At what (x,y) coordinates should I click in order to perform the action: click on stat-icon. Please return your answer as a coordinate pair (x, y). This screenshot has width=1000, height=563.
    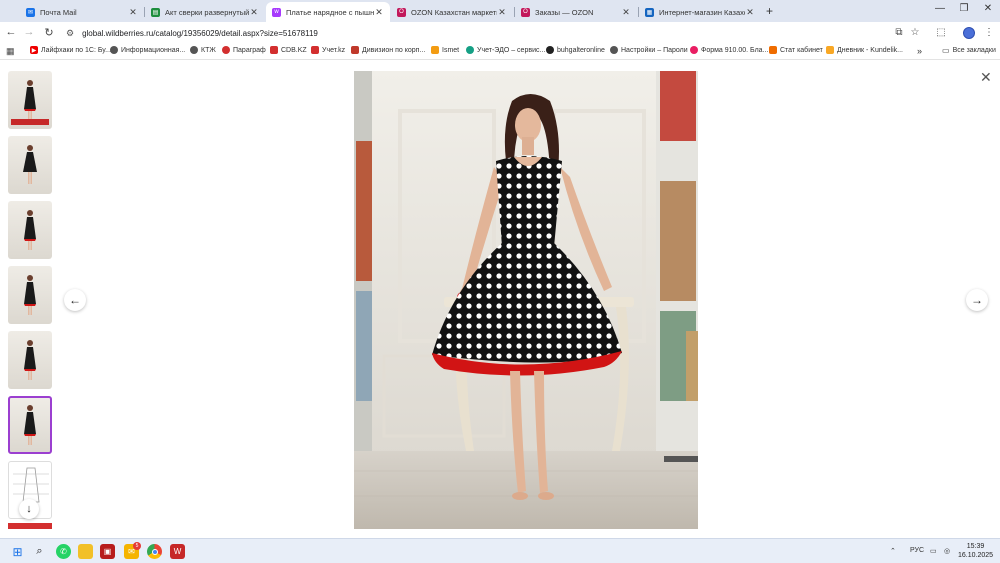
    Looking at the image, I should click on (773, 50).